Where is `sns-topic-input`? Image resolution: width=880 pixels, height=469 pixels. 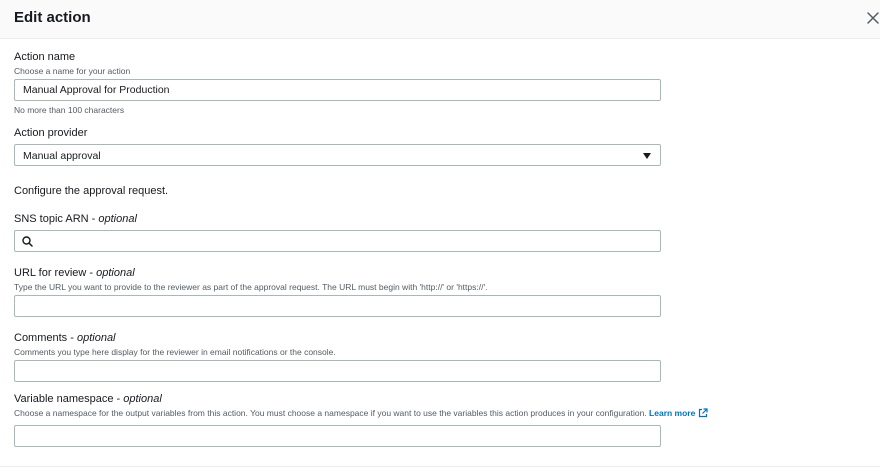 sns-topic-input is located at coordinates (337, 241).